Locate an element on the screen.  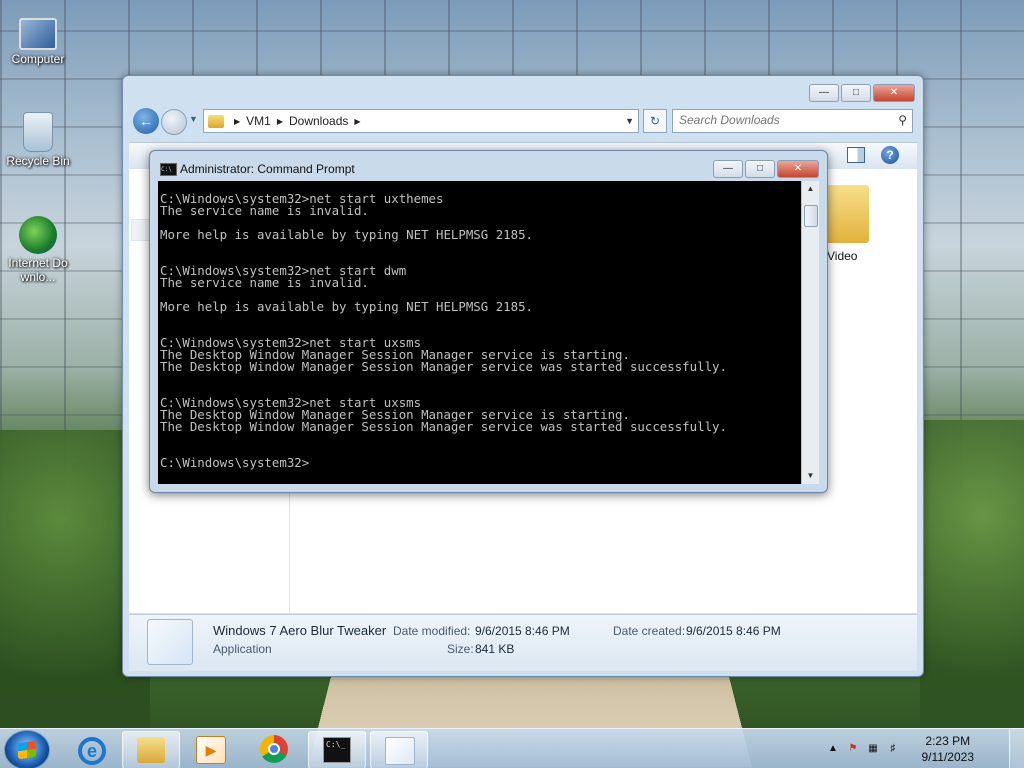
computer-icon is located at coordinates (38, 34).